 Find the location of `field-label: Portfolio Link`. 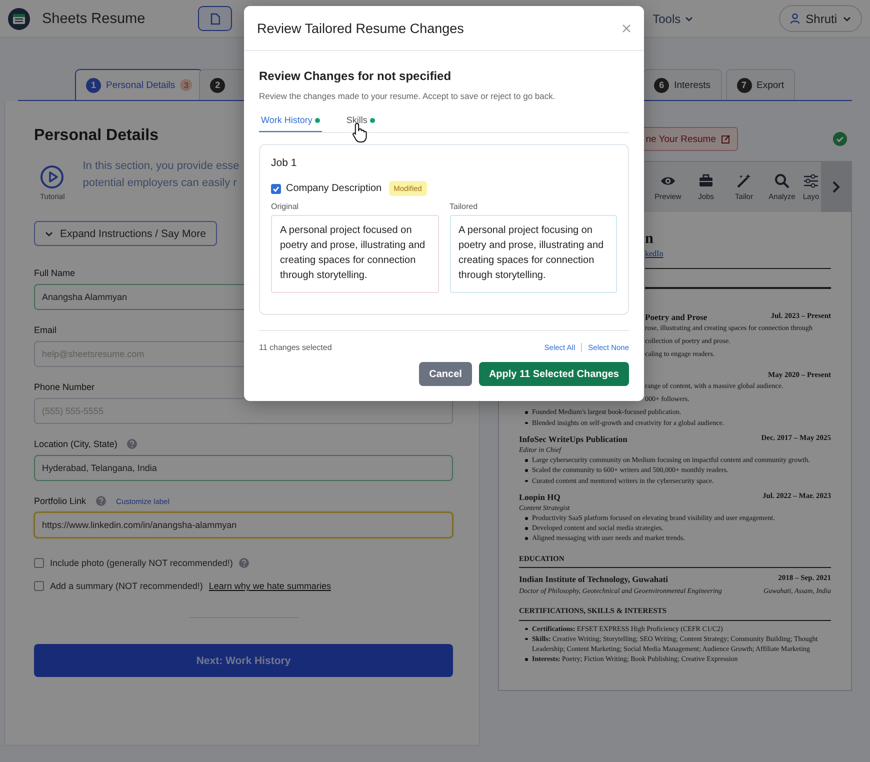

field-label: Portfolio Link is located at coordinates (60, 501).